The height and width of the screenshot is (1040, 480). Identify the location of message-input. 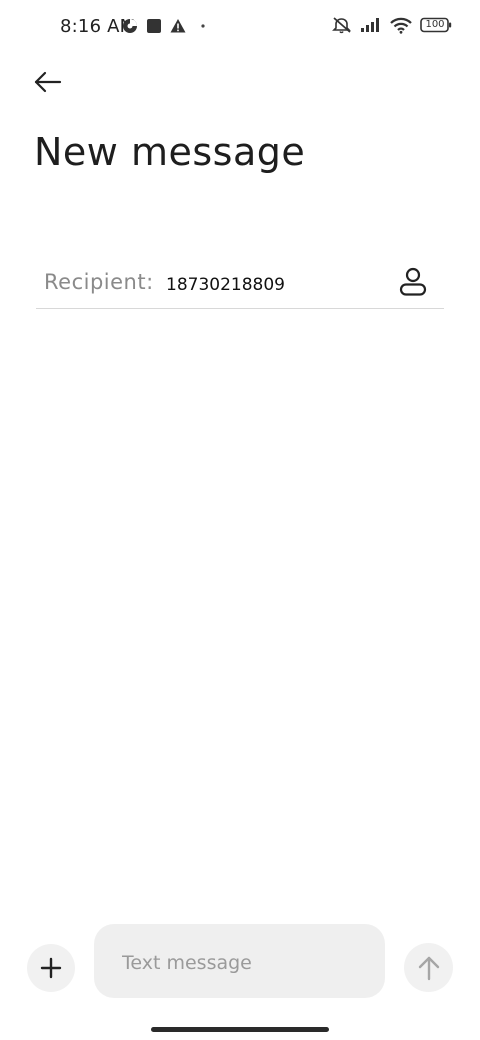
(242, 963).